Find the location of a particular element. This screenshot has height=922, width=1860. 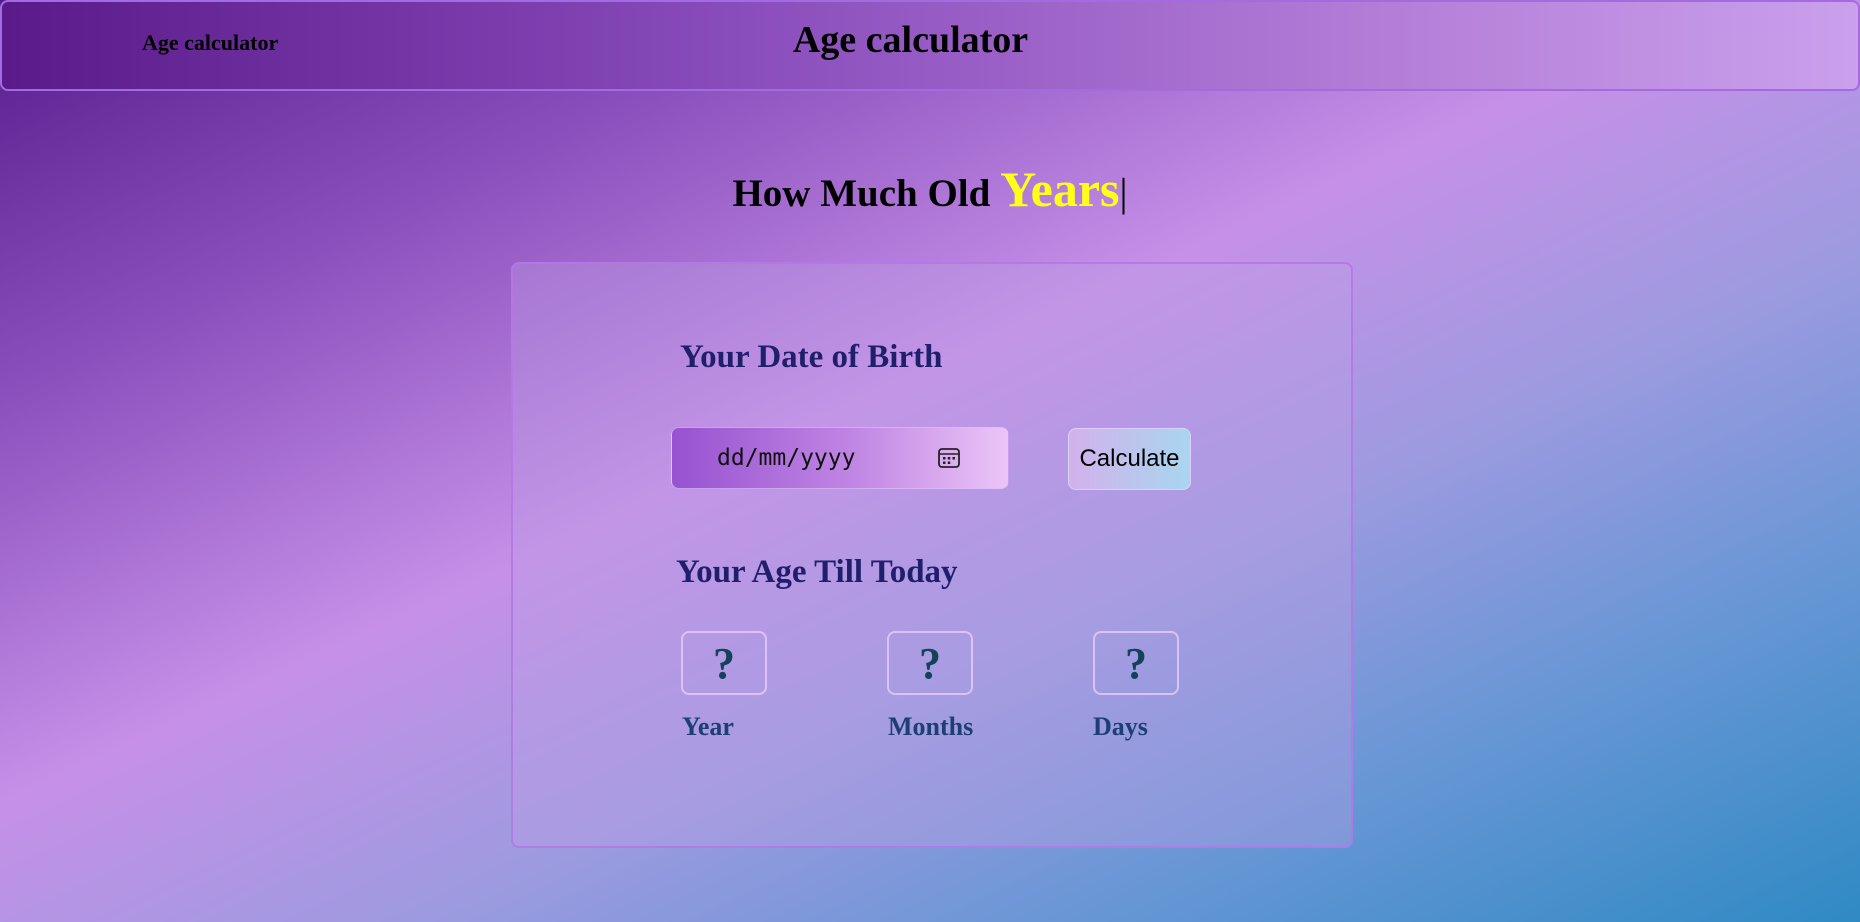

calculate-button: Calculate is located at coordinates (1129, 459).